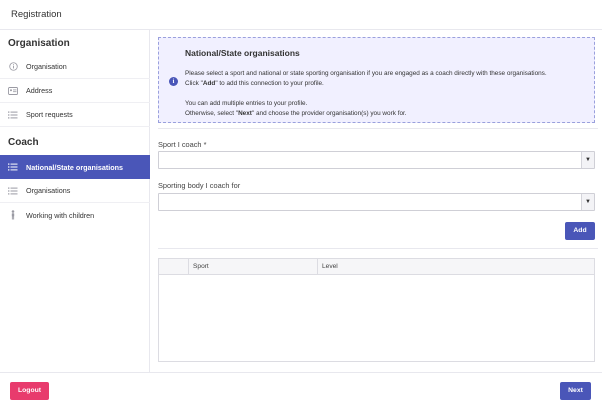  What do you see at coordinates (39, 43) in the screenshot?
I see `organisation-section-title: Organisation` at bounding box center [39, 43].